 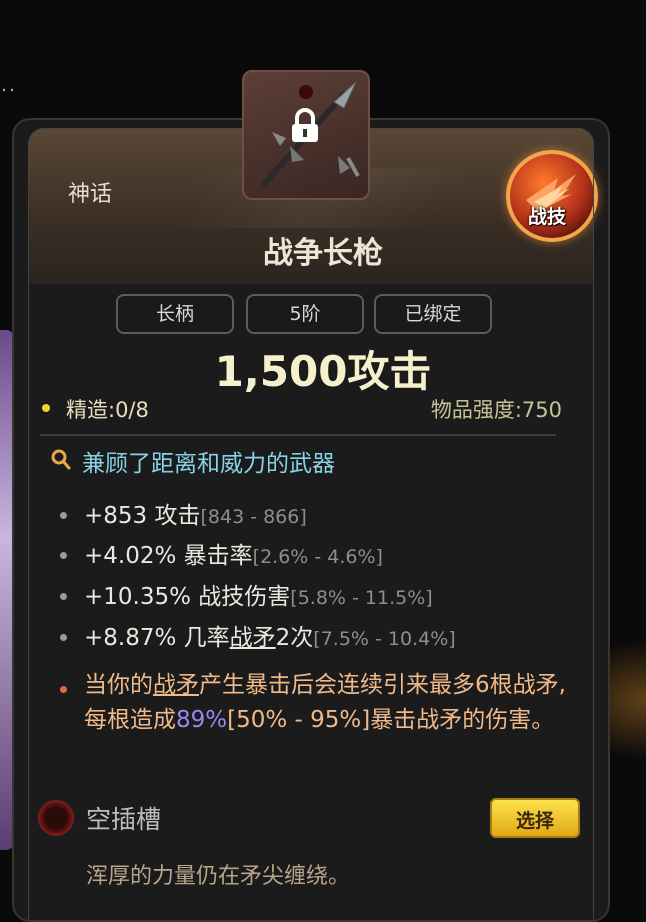 I want to click on empty-socket-icon, so click(x=56, y=818).